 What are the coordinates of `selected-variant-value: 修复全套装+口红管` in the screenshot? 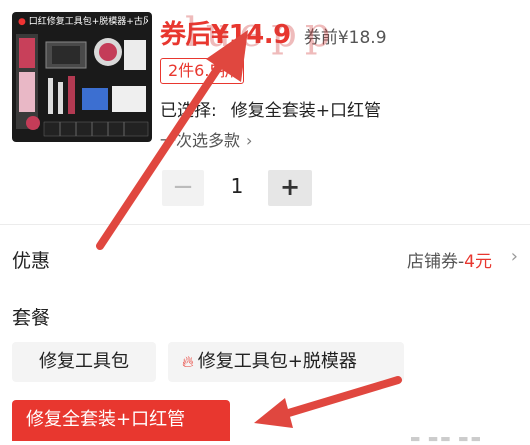 It's located at (305, 111).